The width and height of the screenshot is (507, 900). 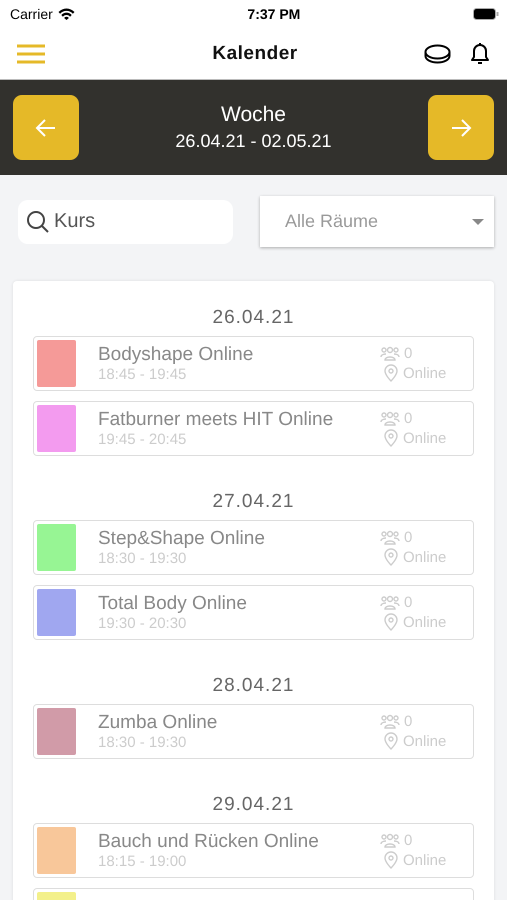 I want to click on left-arrow-icon, so click(x=46, y=128).